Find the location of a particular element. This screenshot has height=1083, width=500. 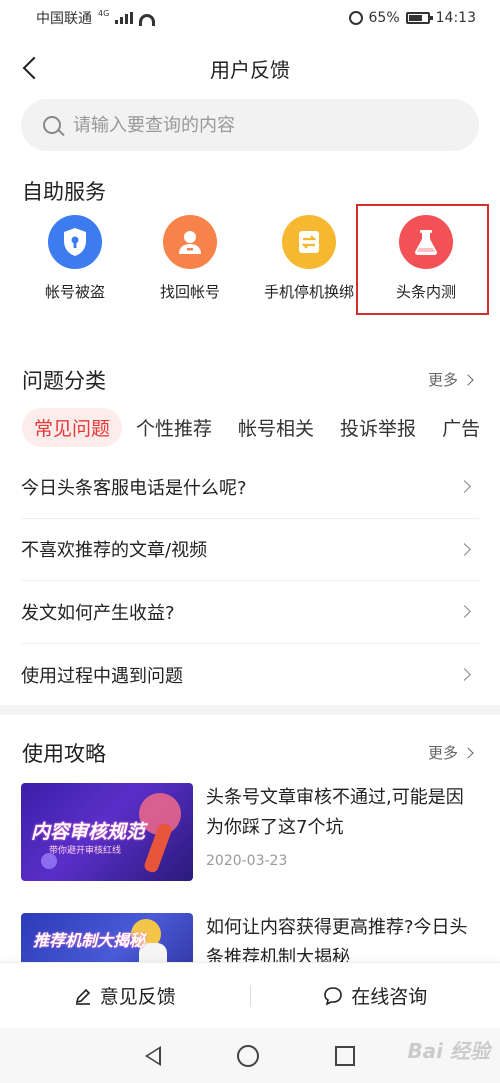

service-account-stolen: 帐号被盗 is located at coordinates (75, 258).